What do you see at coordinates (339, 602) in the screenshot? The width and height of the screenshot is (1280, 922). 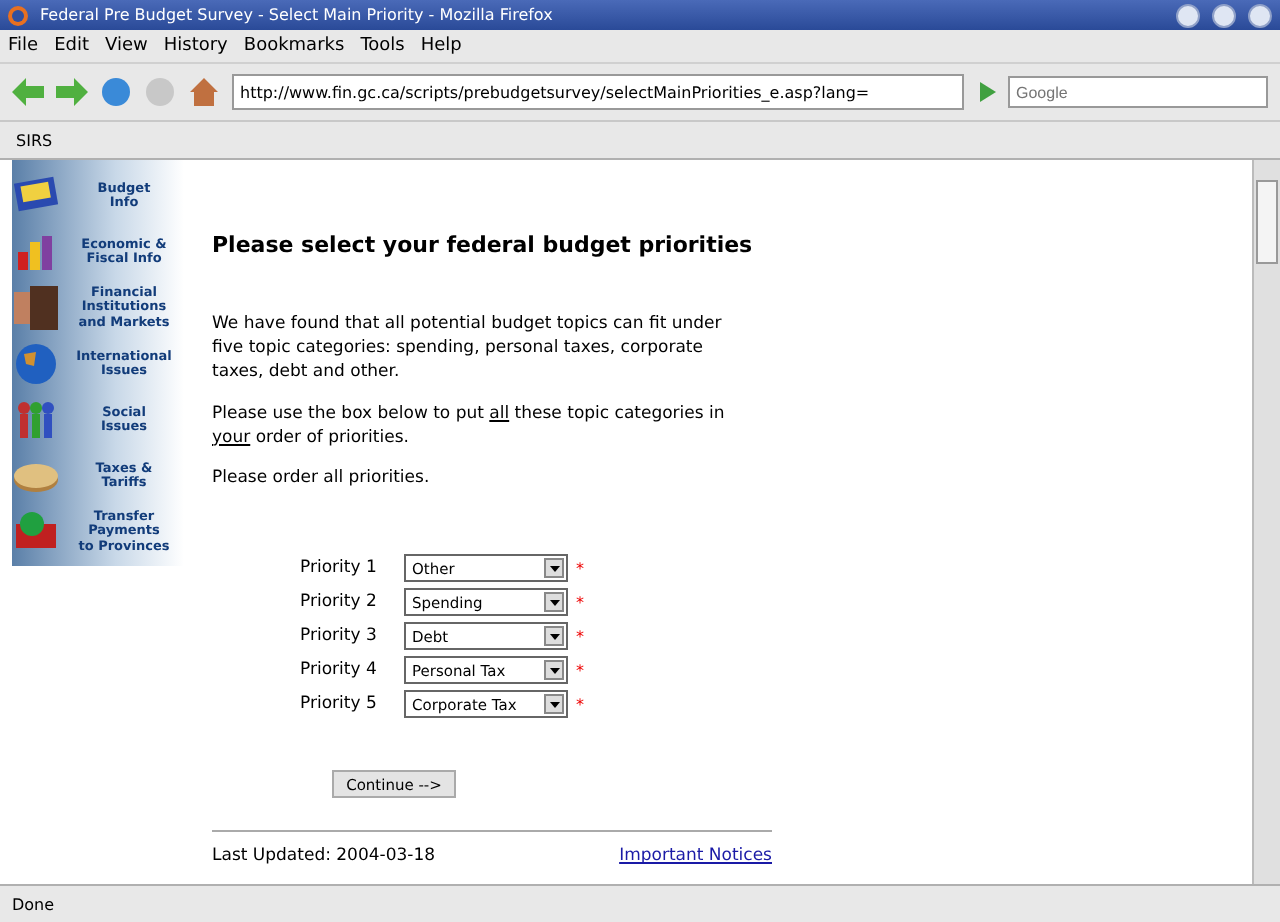 I see `priority-label: Priority 2` at bounding box center [339, 602].